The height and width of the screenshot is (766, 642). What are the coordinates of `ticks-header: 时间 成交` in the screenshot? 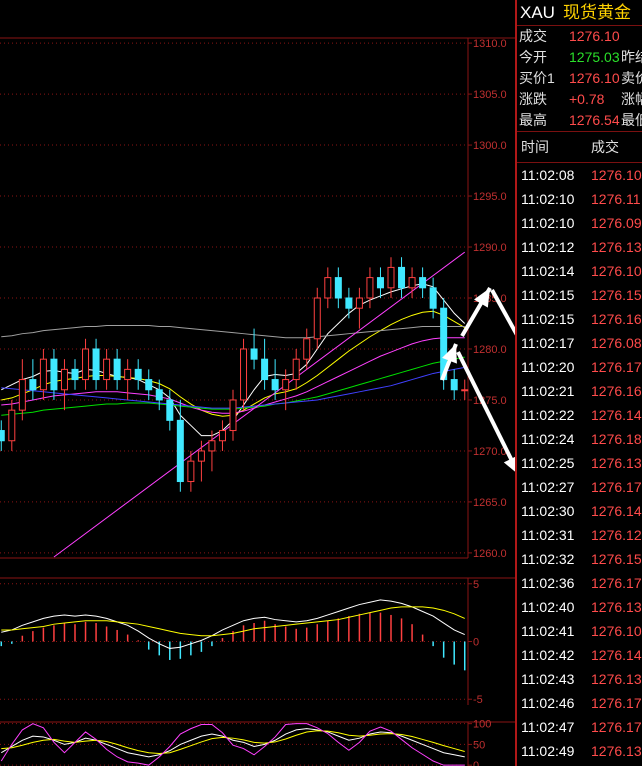 It's located at (579, 147).